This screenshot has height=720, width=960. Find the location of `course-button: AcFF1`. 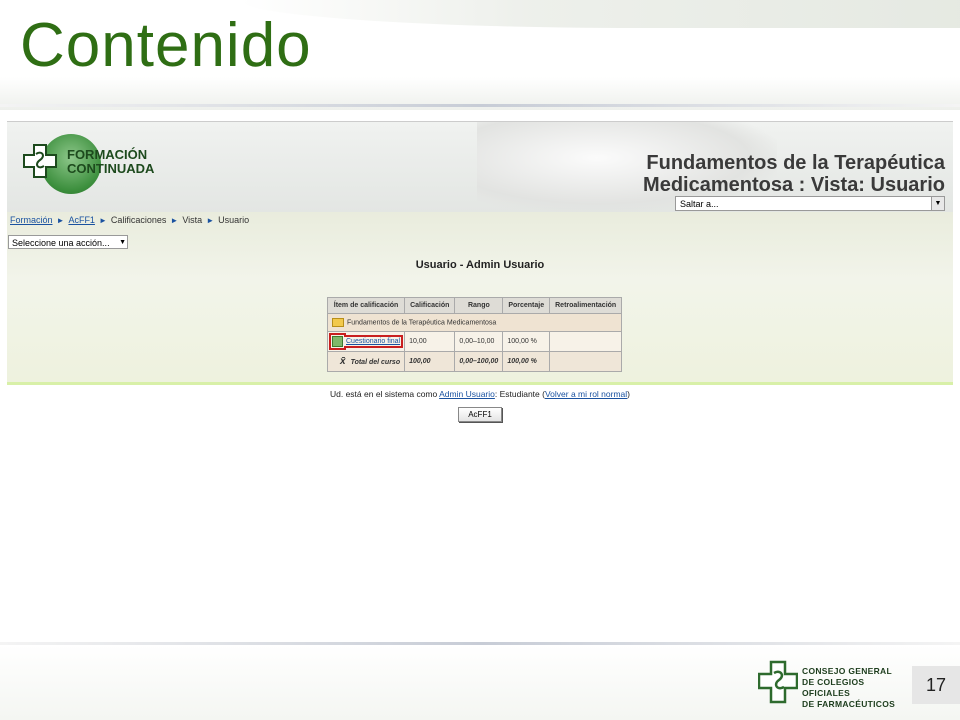

course-button: AcFF1 is located at coordinates (480, 414).